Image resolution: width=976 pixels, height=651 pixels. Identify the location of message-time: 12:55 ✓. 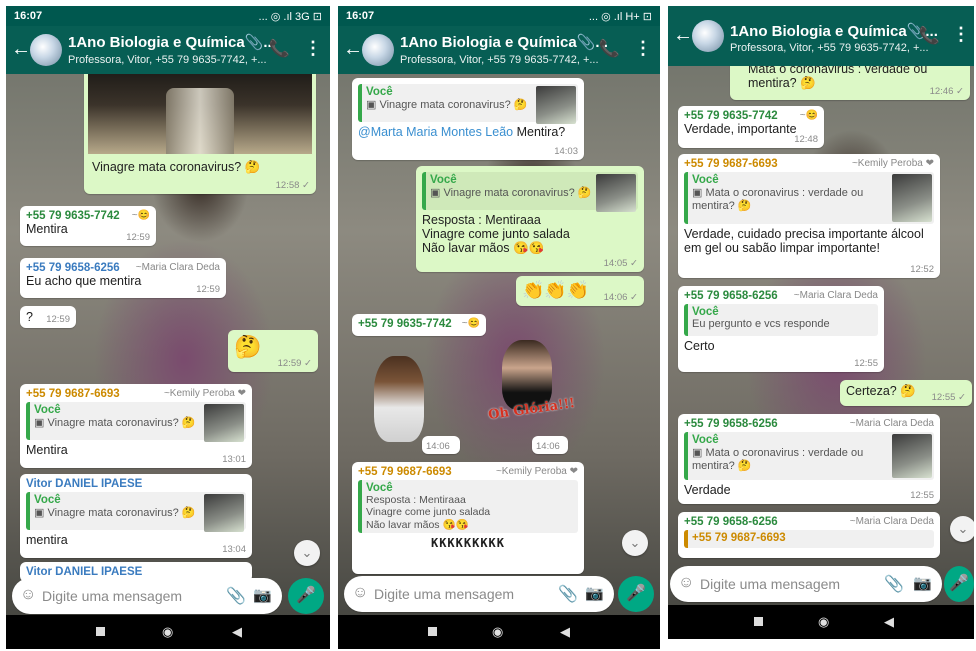
(948, 397).